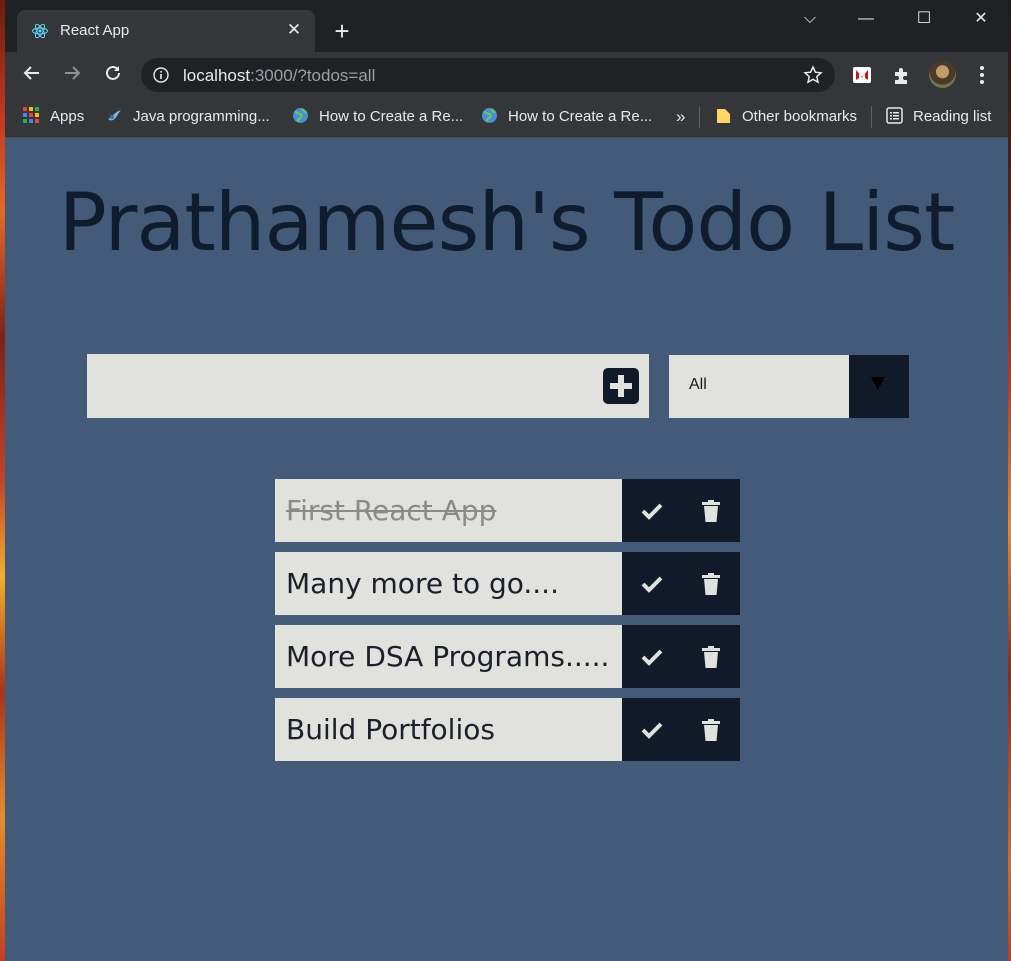  Describe the element at coordinates (924, 19) in the screenshot. I see `maximize-button: ☐` at that location.